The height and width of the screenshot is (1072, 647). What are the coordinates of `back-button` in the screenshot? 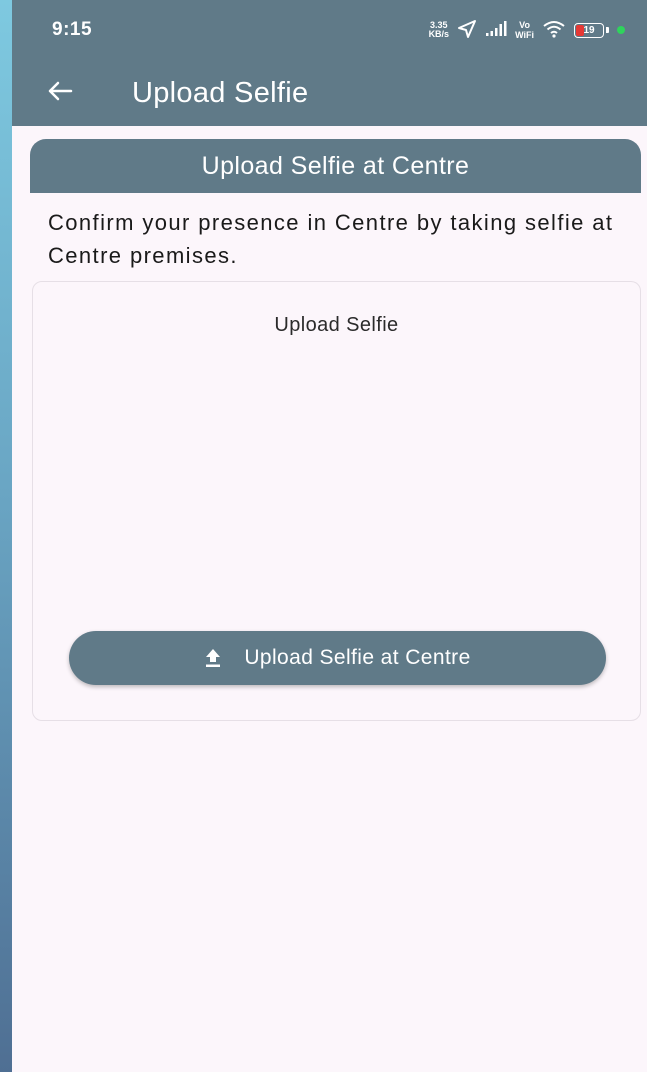 It's located at (52, 93).